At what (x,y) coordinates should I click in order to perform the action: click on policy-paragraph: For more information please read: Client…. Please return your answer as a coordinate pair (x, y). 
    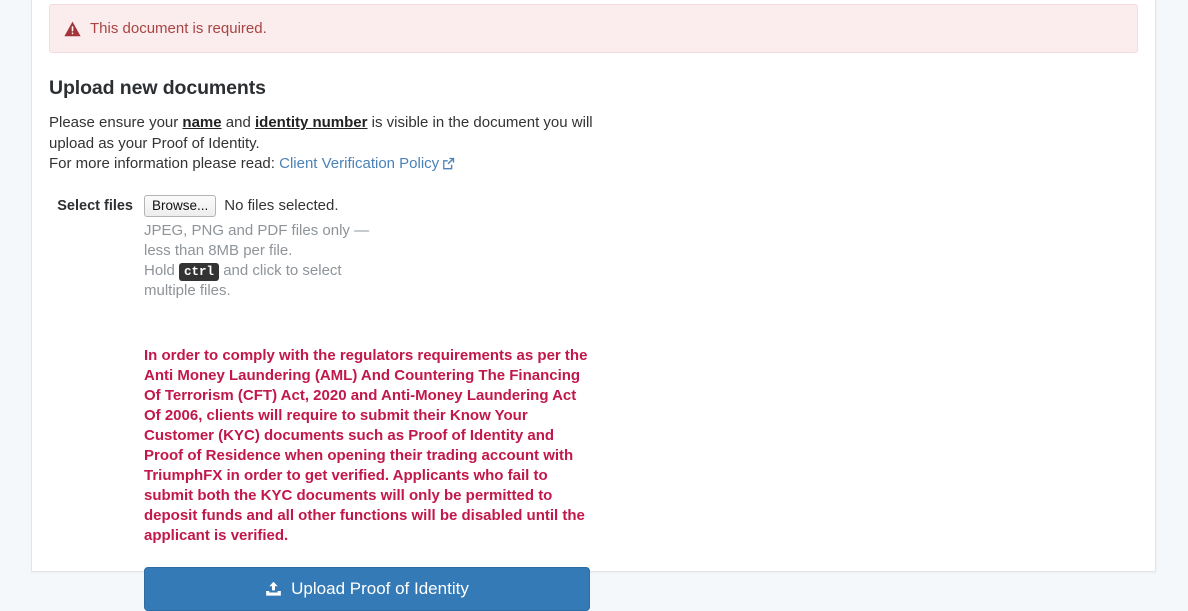
    Looking at the image, I should click on (593, 165).